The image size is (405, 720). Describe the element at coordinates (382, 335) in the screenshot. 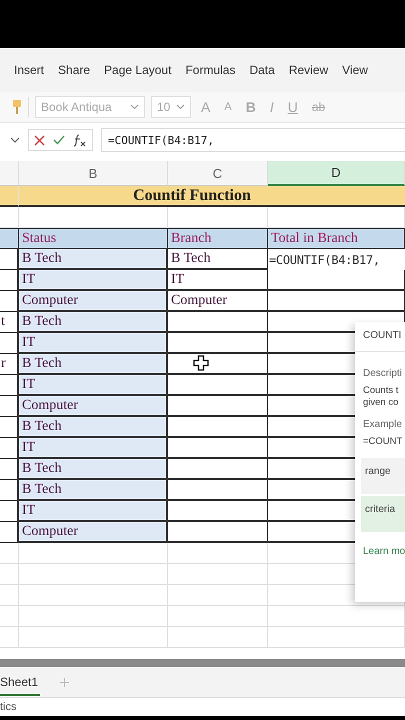

I see `panel-title: COUNTI` at that location.